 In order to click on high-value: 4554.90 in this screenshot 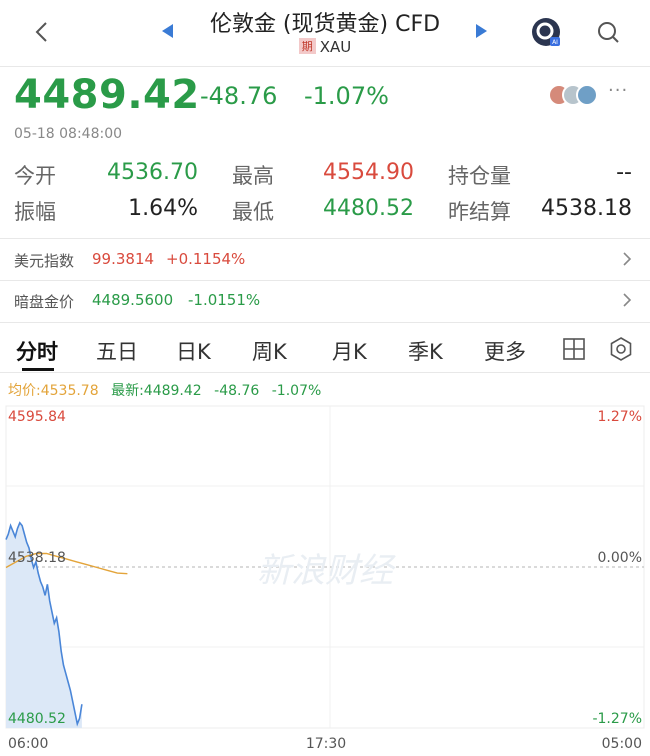, I will do `click(368, 172)`.